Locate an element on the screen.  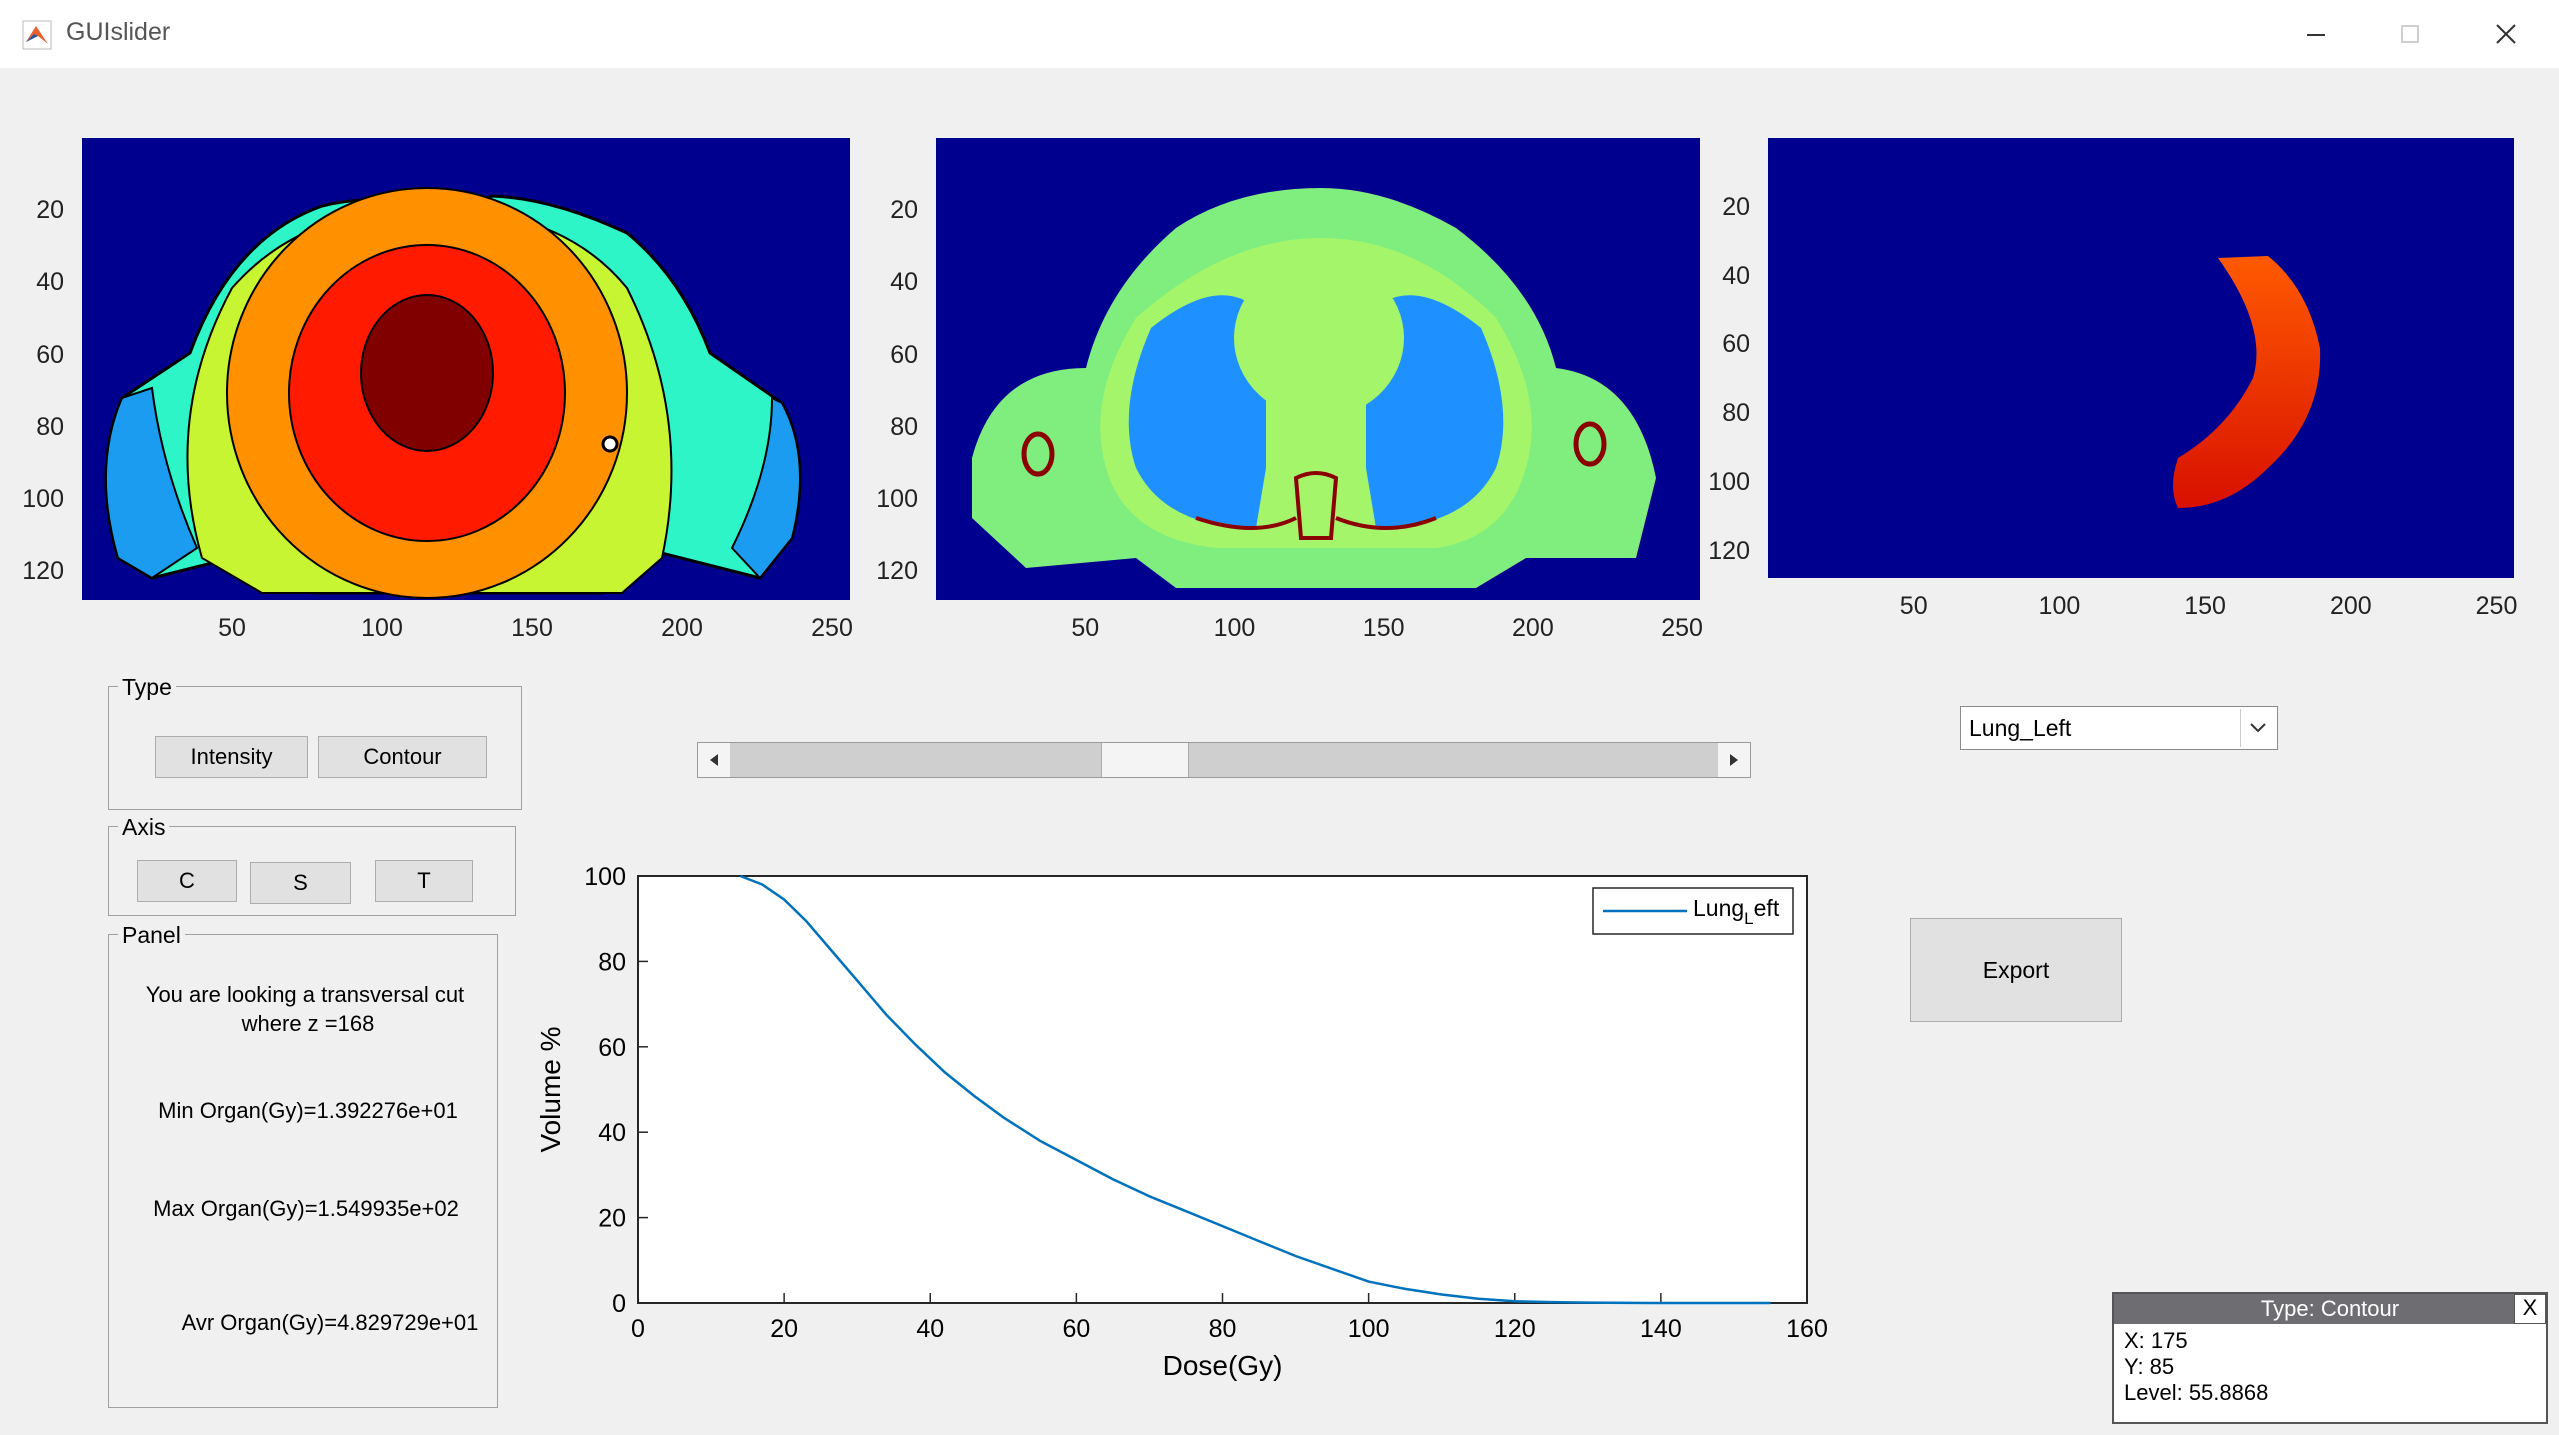
min-organ-dose: Min Organ(Gy)=1.392276e+01 is located at coordinates (308, 1110).